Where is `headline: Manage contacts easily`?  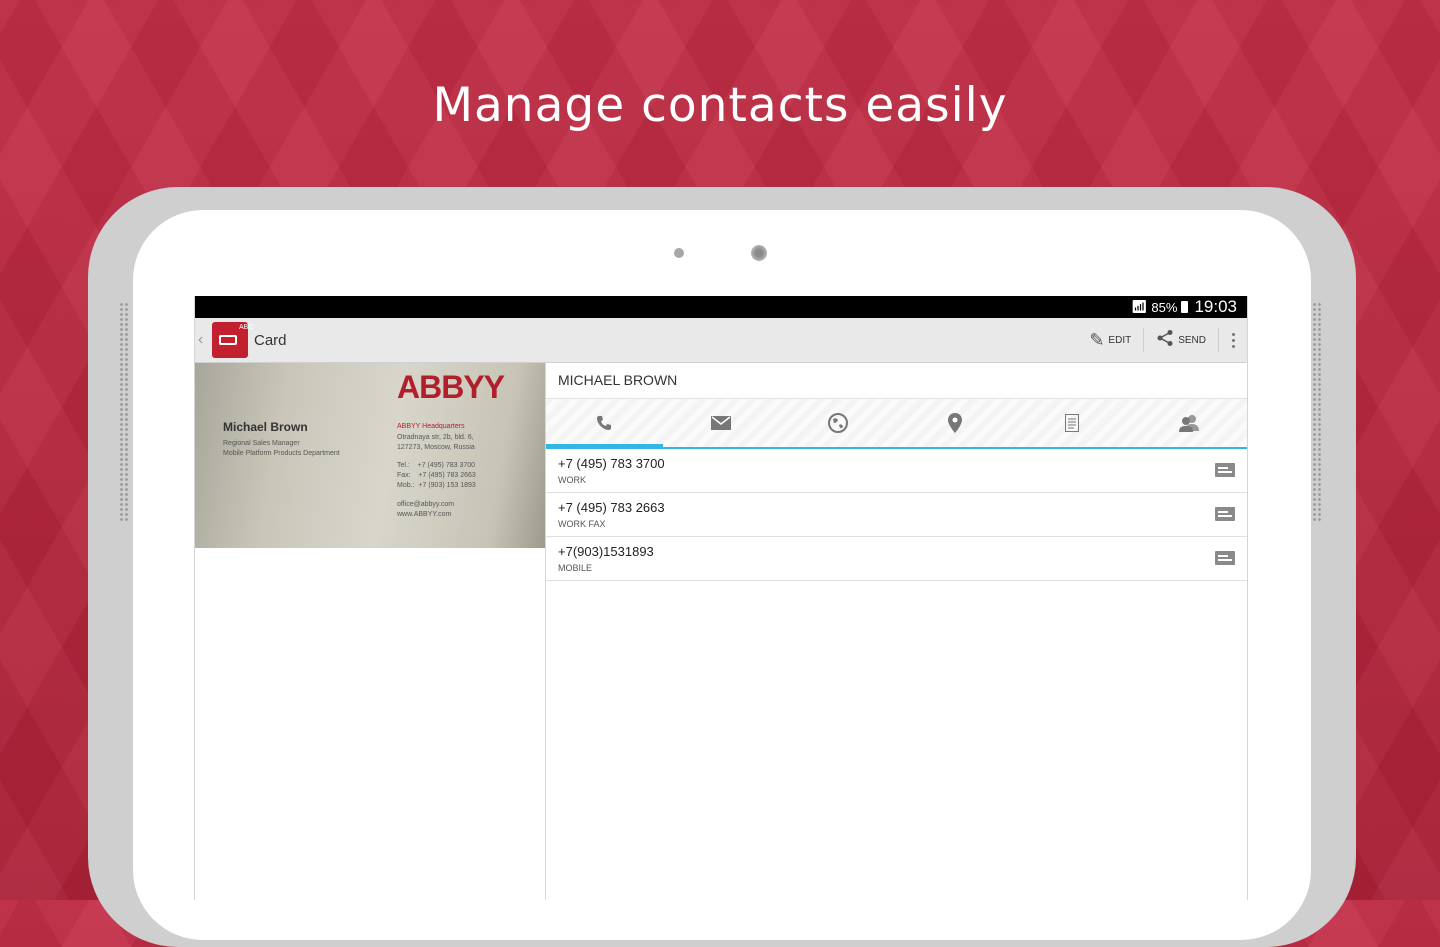
headline: Manage contacts easily is located at coordinates (720, 105).